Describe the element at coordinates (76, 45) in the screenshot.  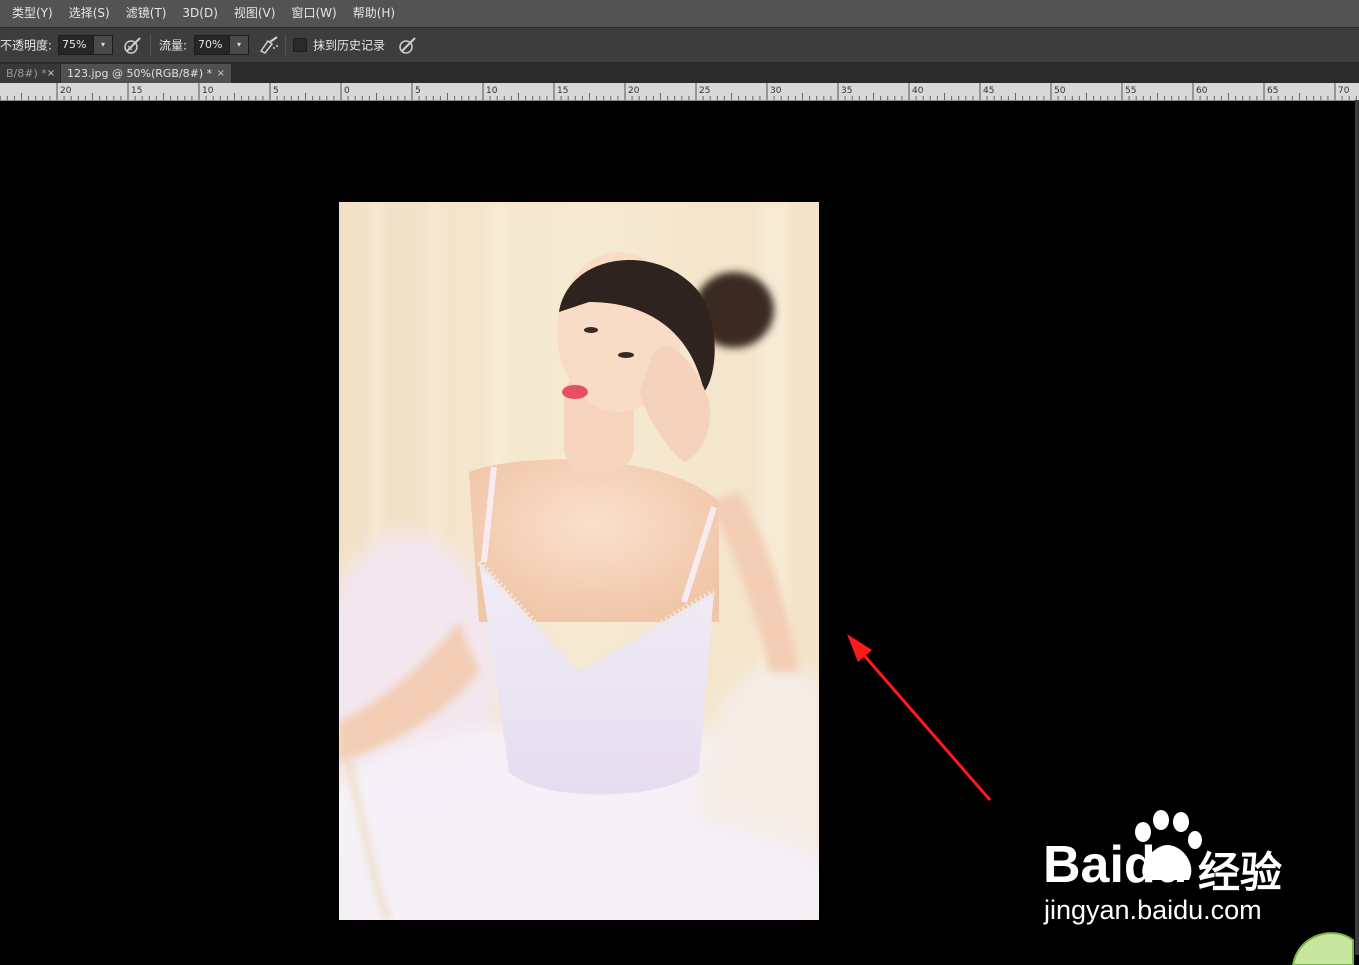
I see `opacity-value: 75%` at that location.